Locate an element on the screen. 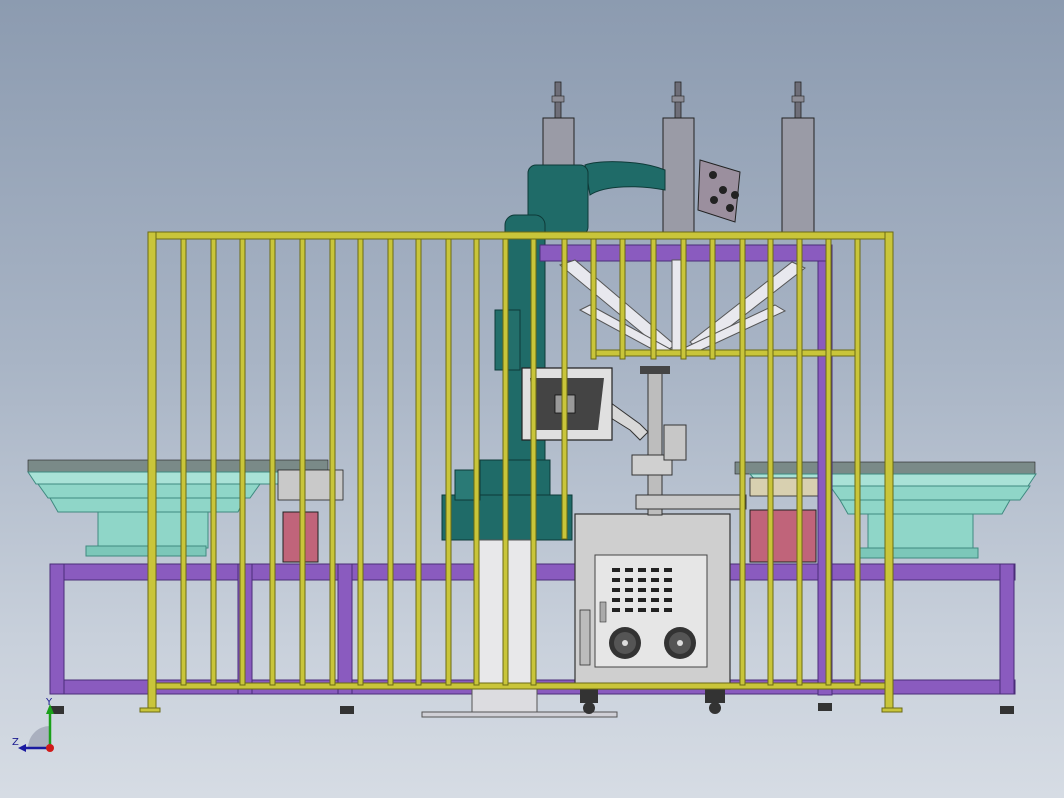 This screenshot has width=1064, height=798. overhead-cylinder-middle is located at coordinates (678, 159).